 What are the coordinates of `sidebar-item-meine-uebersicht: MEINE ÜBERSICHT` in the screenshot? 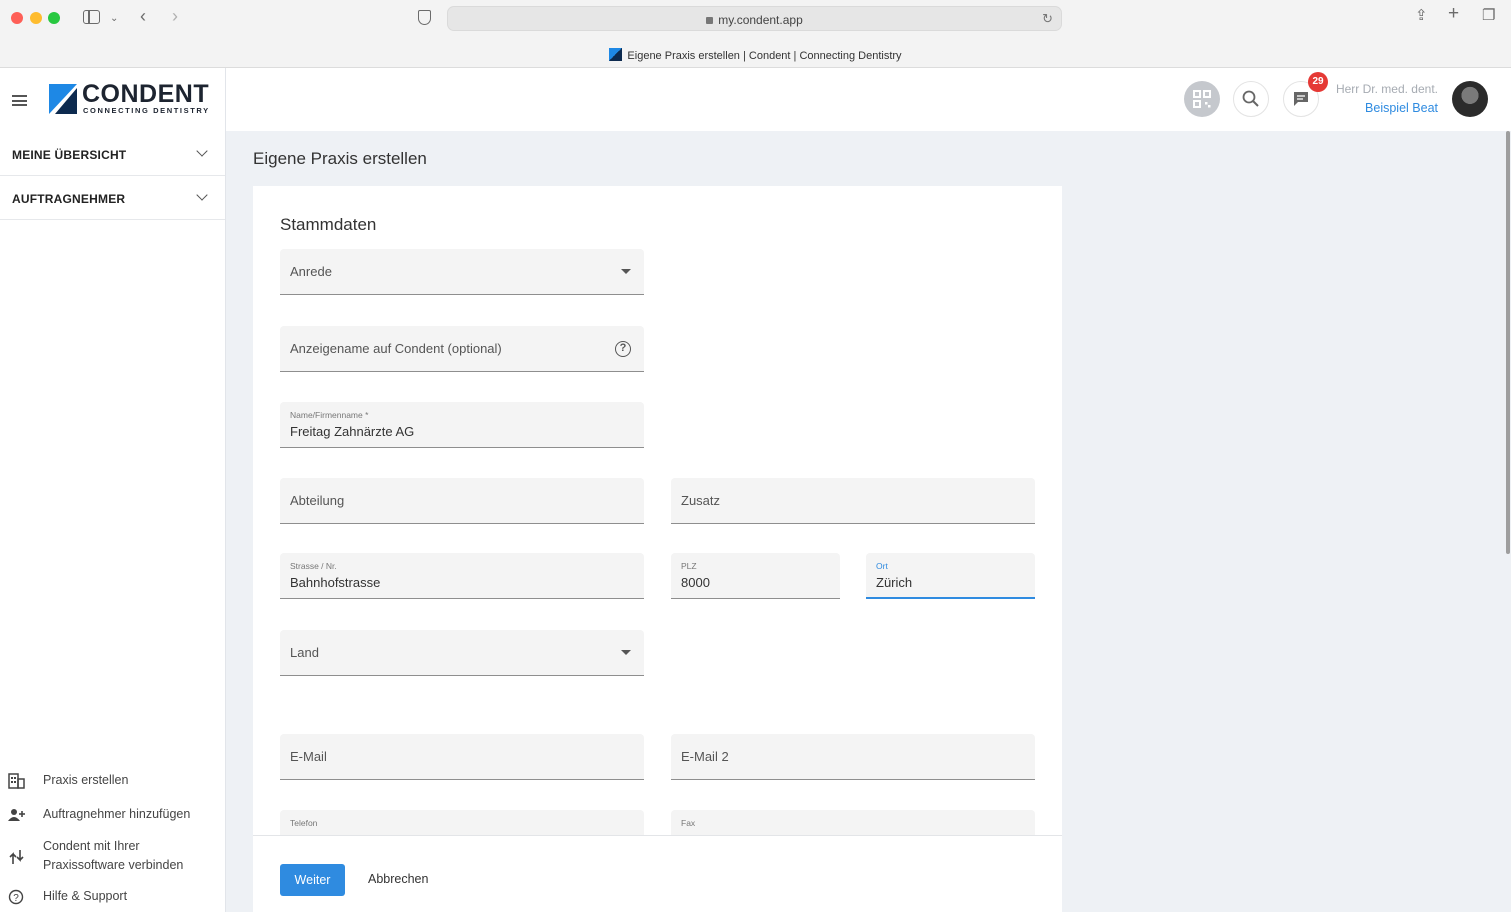 It's located at (112, 154).